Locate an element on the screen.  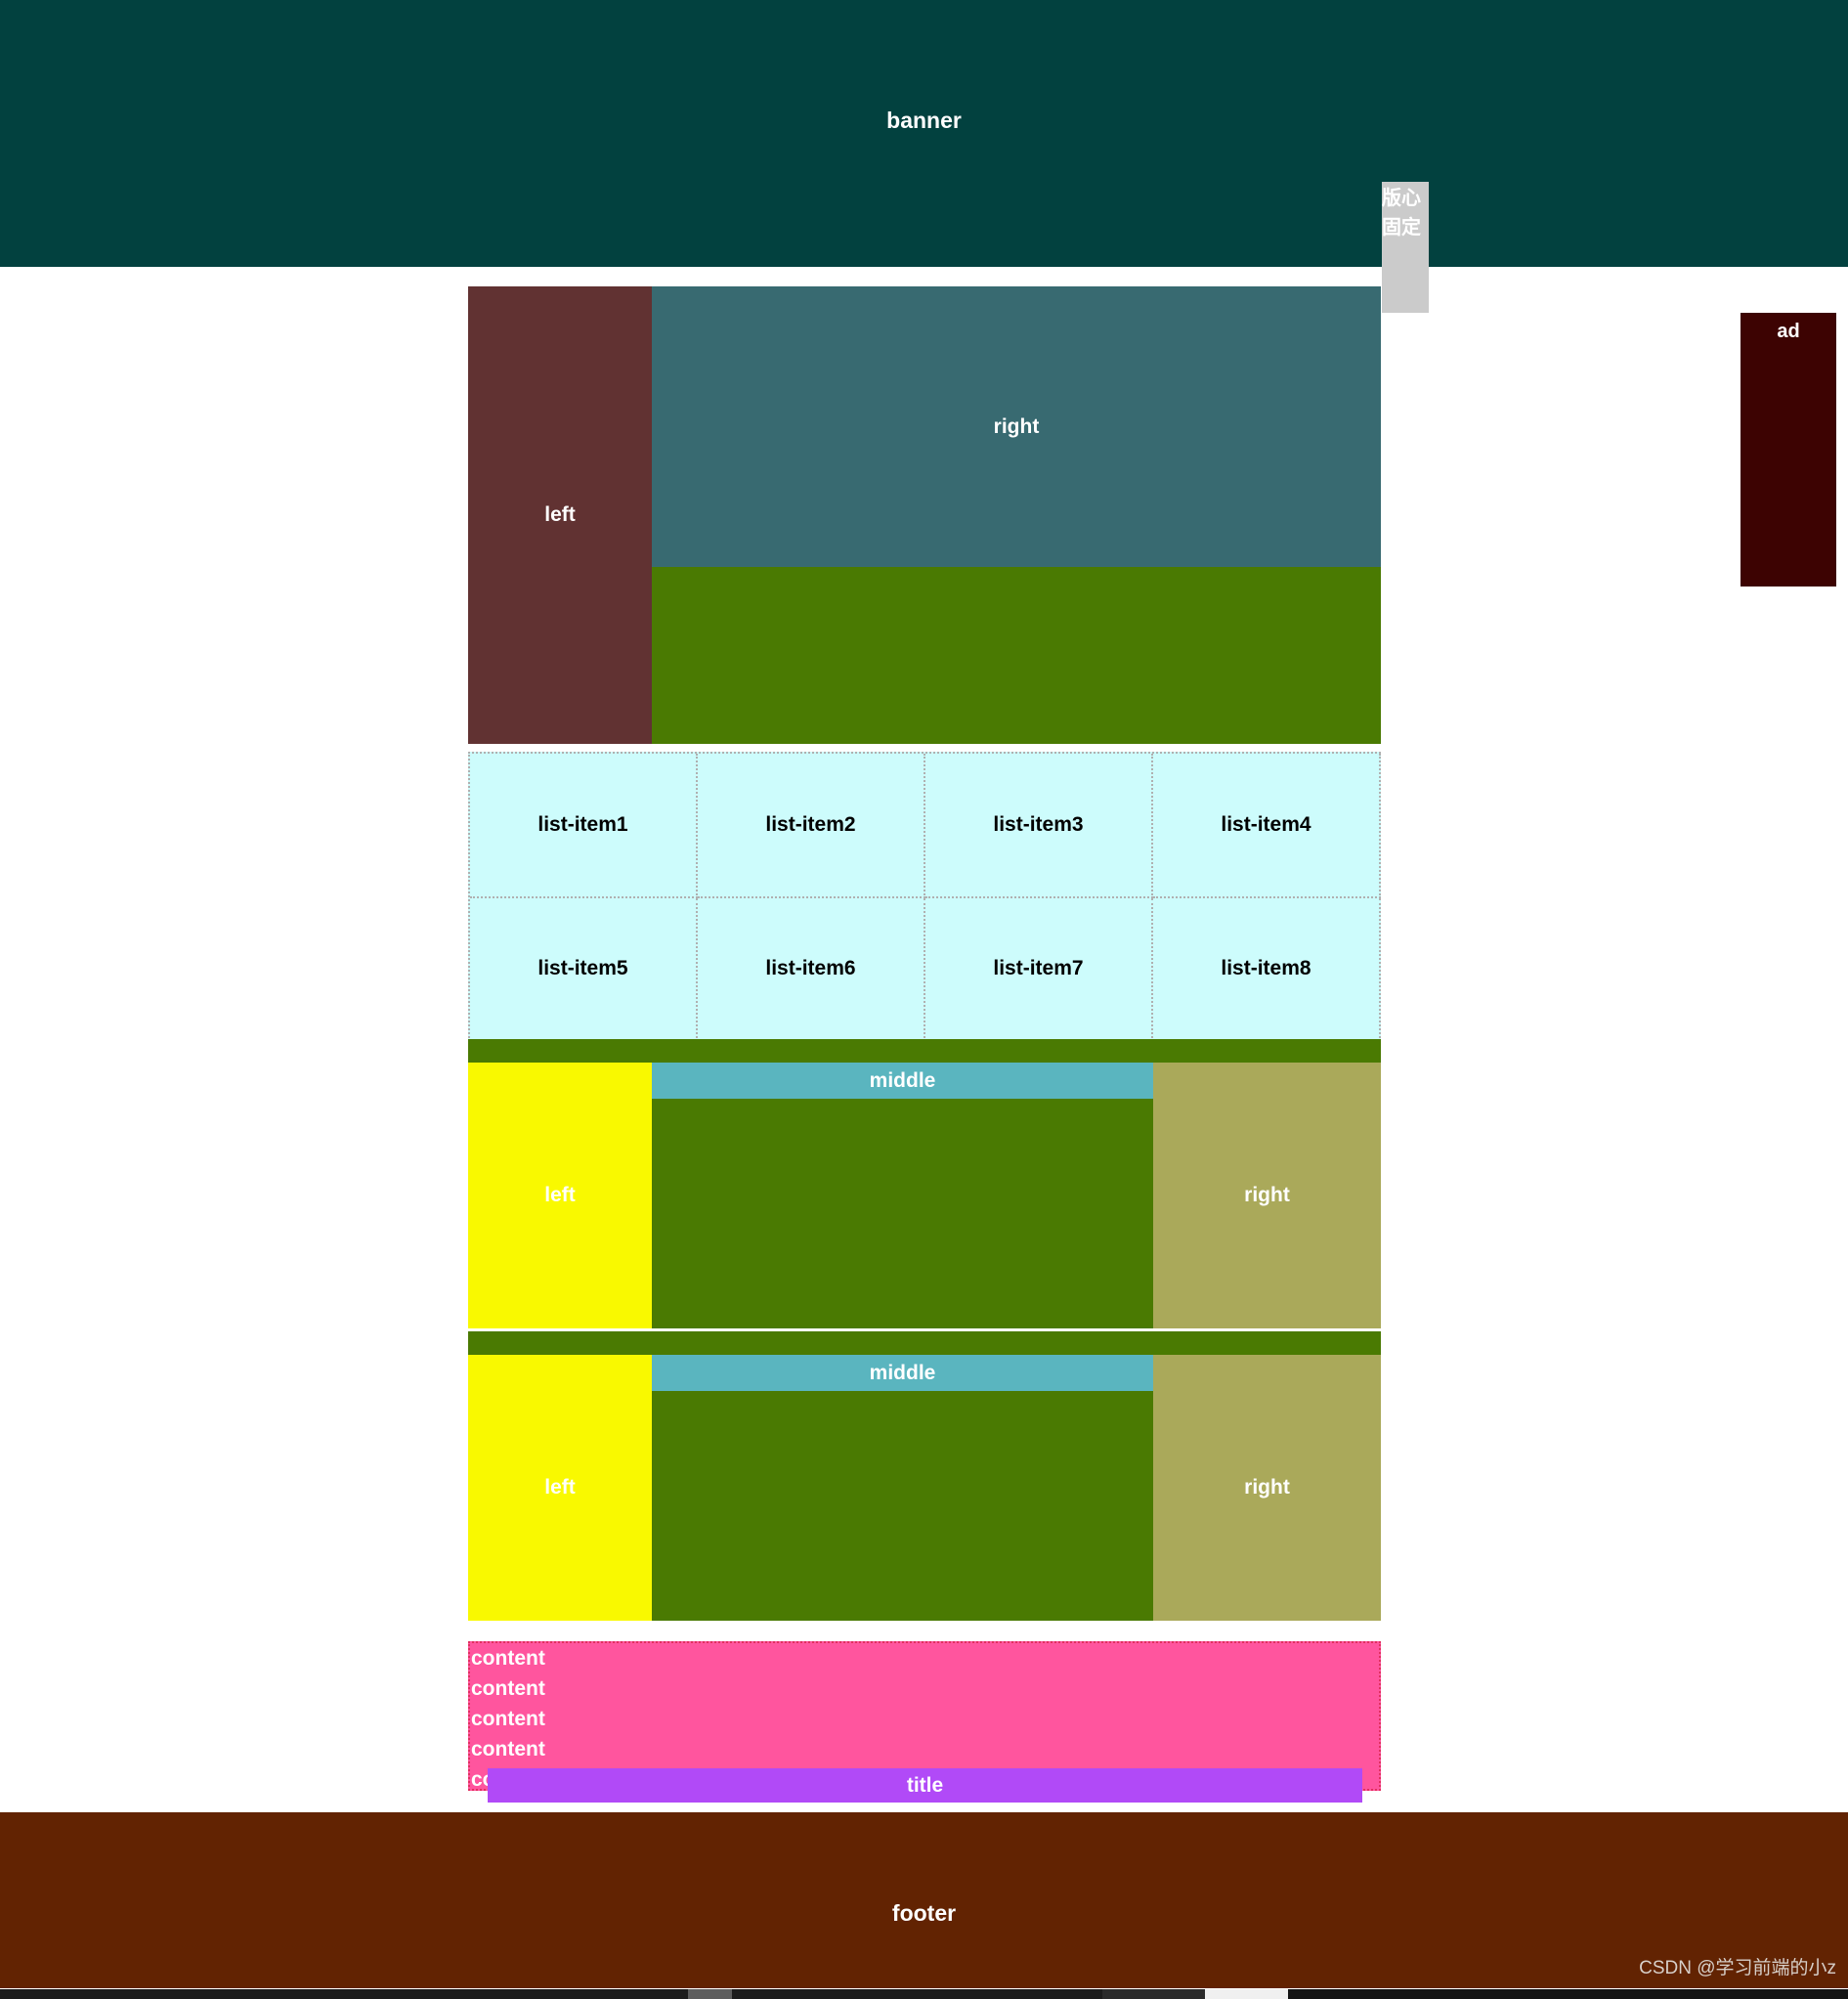
section-one-right-label: right is located at coordinates (1016, 426).